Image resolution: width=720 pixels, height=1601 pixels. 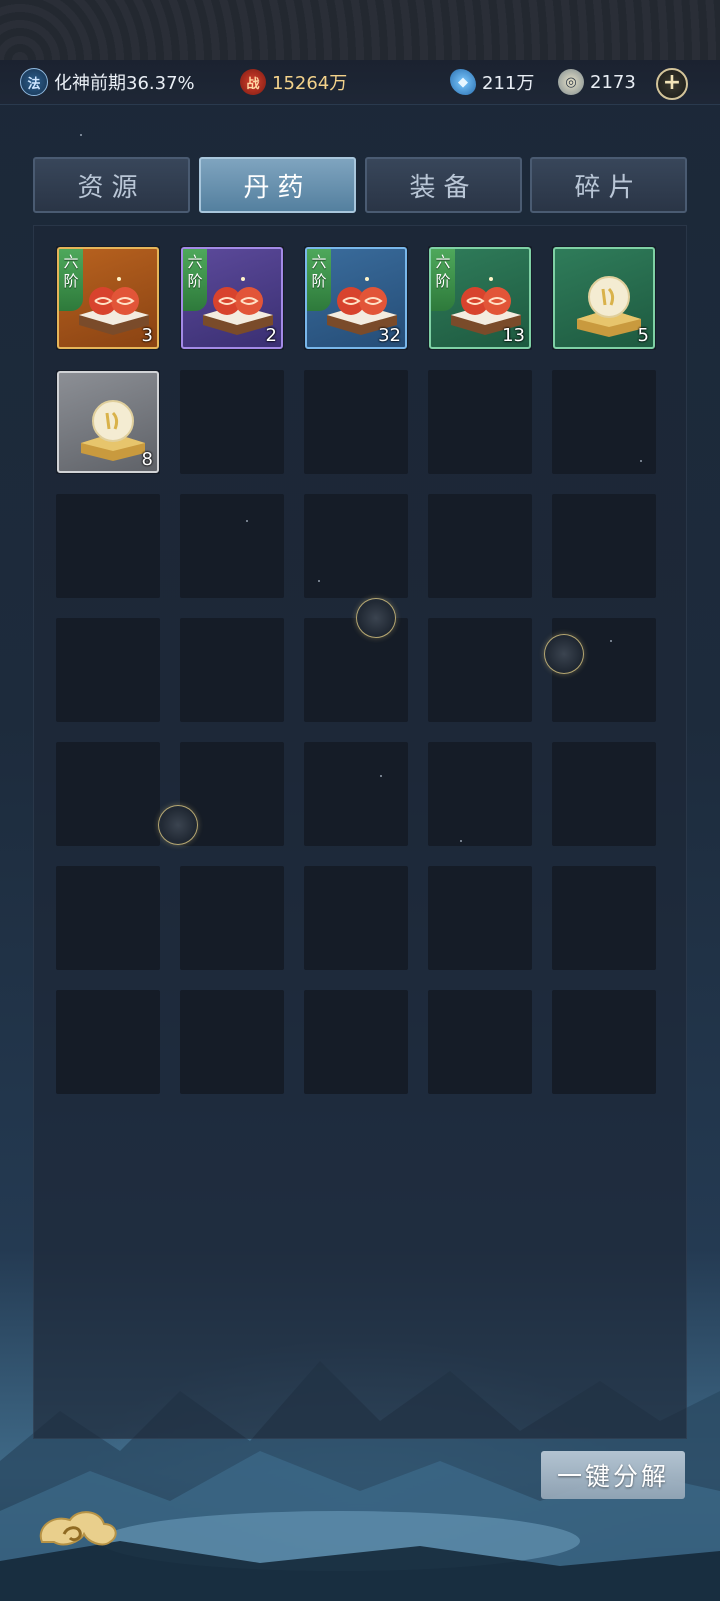 I want to click on spirit-stat: ◎ 2173, so click(x=597, y=82).